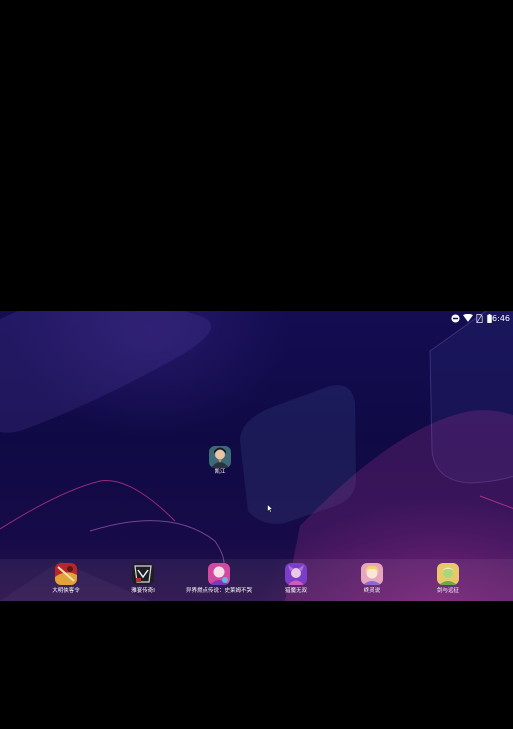 This screenshot has height=729, width=513. Describe the element at coordinates (501, 318) in the screenshot. I see `status-clock: 6:46` at that location.